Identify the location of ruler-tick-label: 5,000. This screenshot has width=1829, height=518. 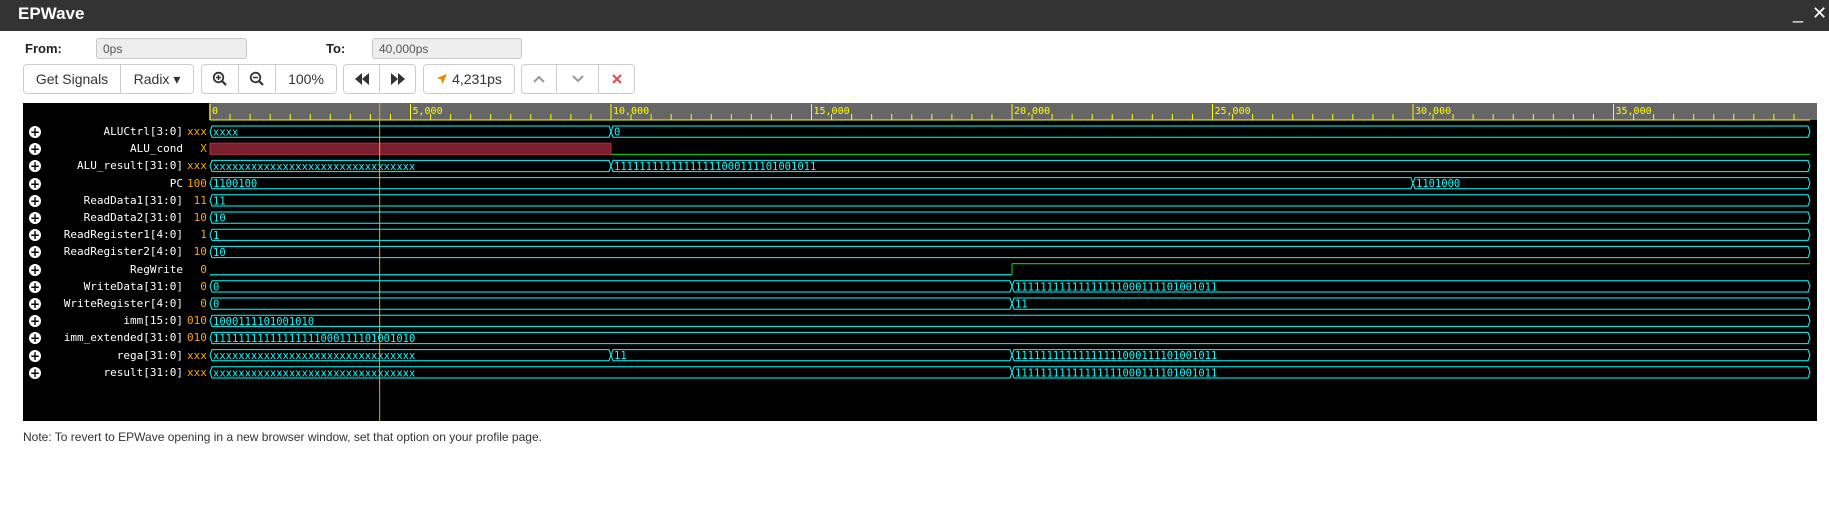
(428, 111).